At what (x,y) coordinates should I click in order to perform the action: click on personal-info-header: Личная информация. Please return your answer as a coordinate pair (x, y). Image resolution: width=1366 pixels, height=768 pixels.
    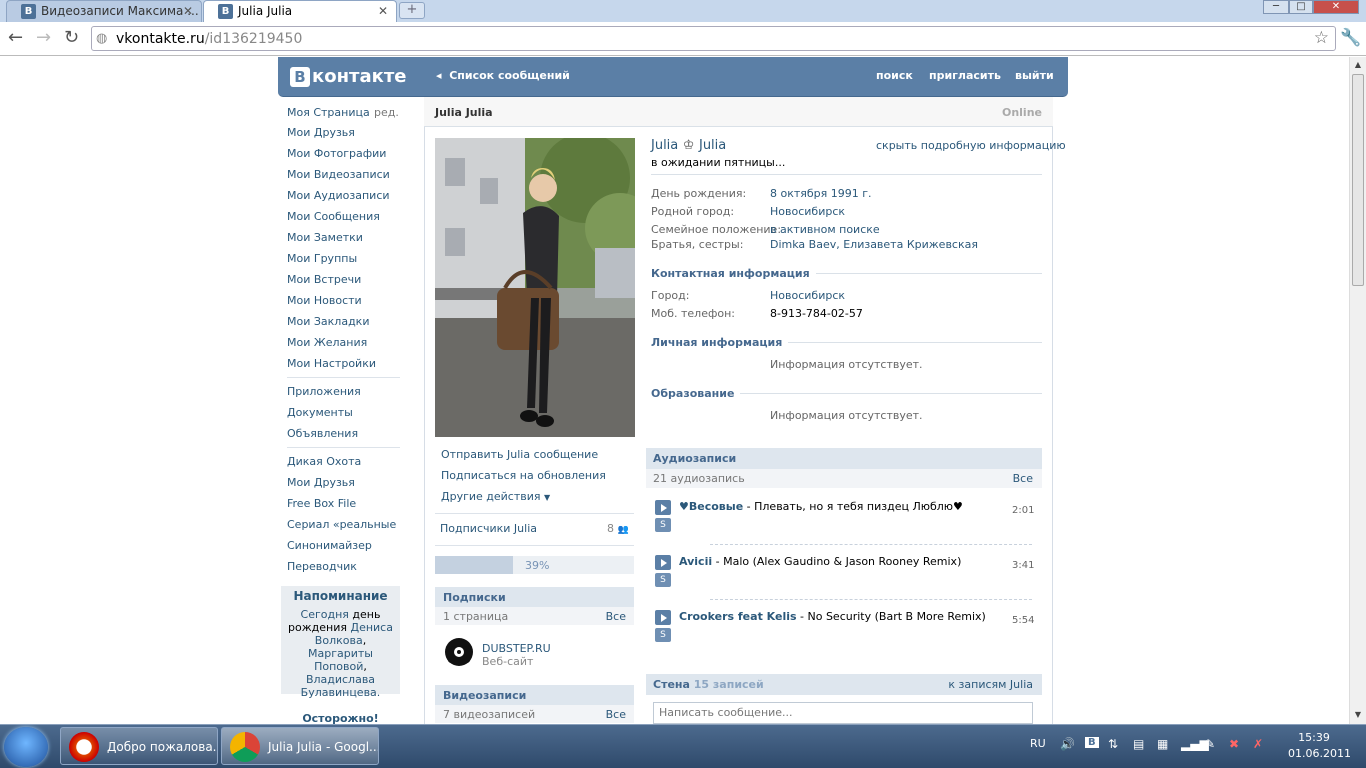
    Looking at the image, I should click on (720, 342).